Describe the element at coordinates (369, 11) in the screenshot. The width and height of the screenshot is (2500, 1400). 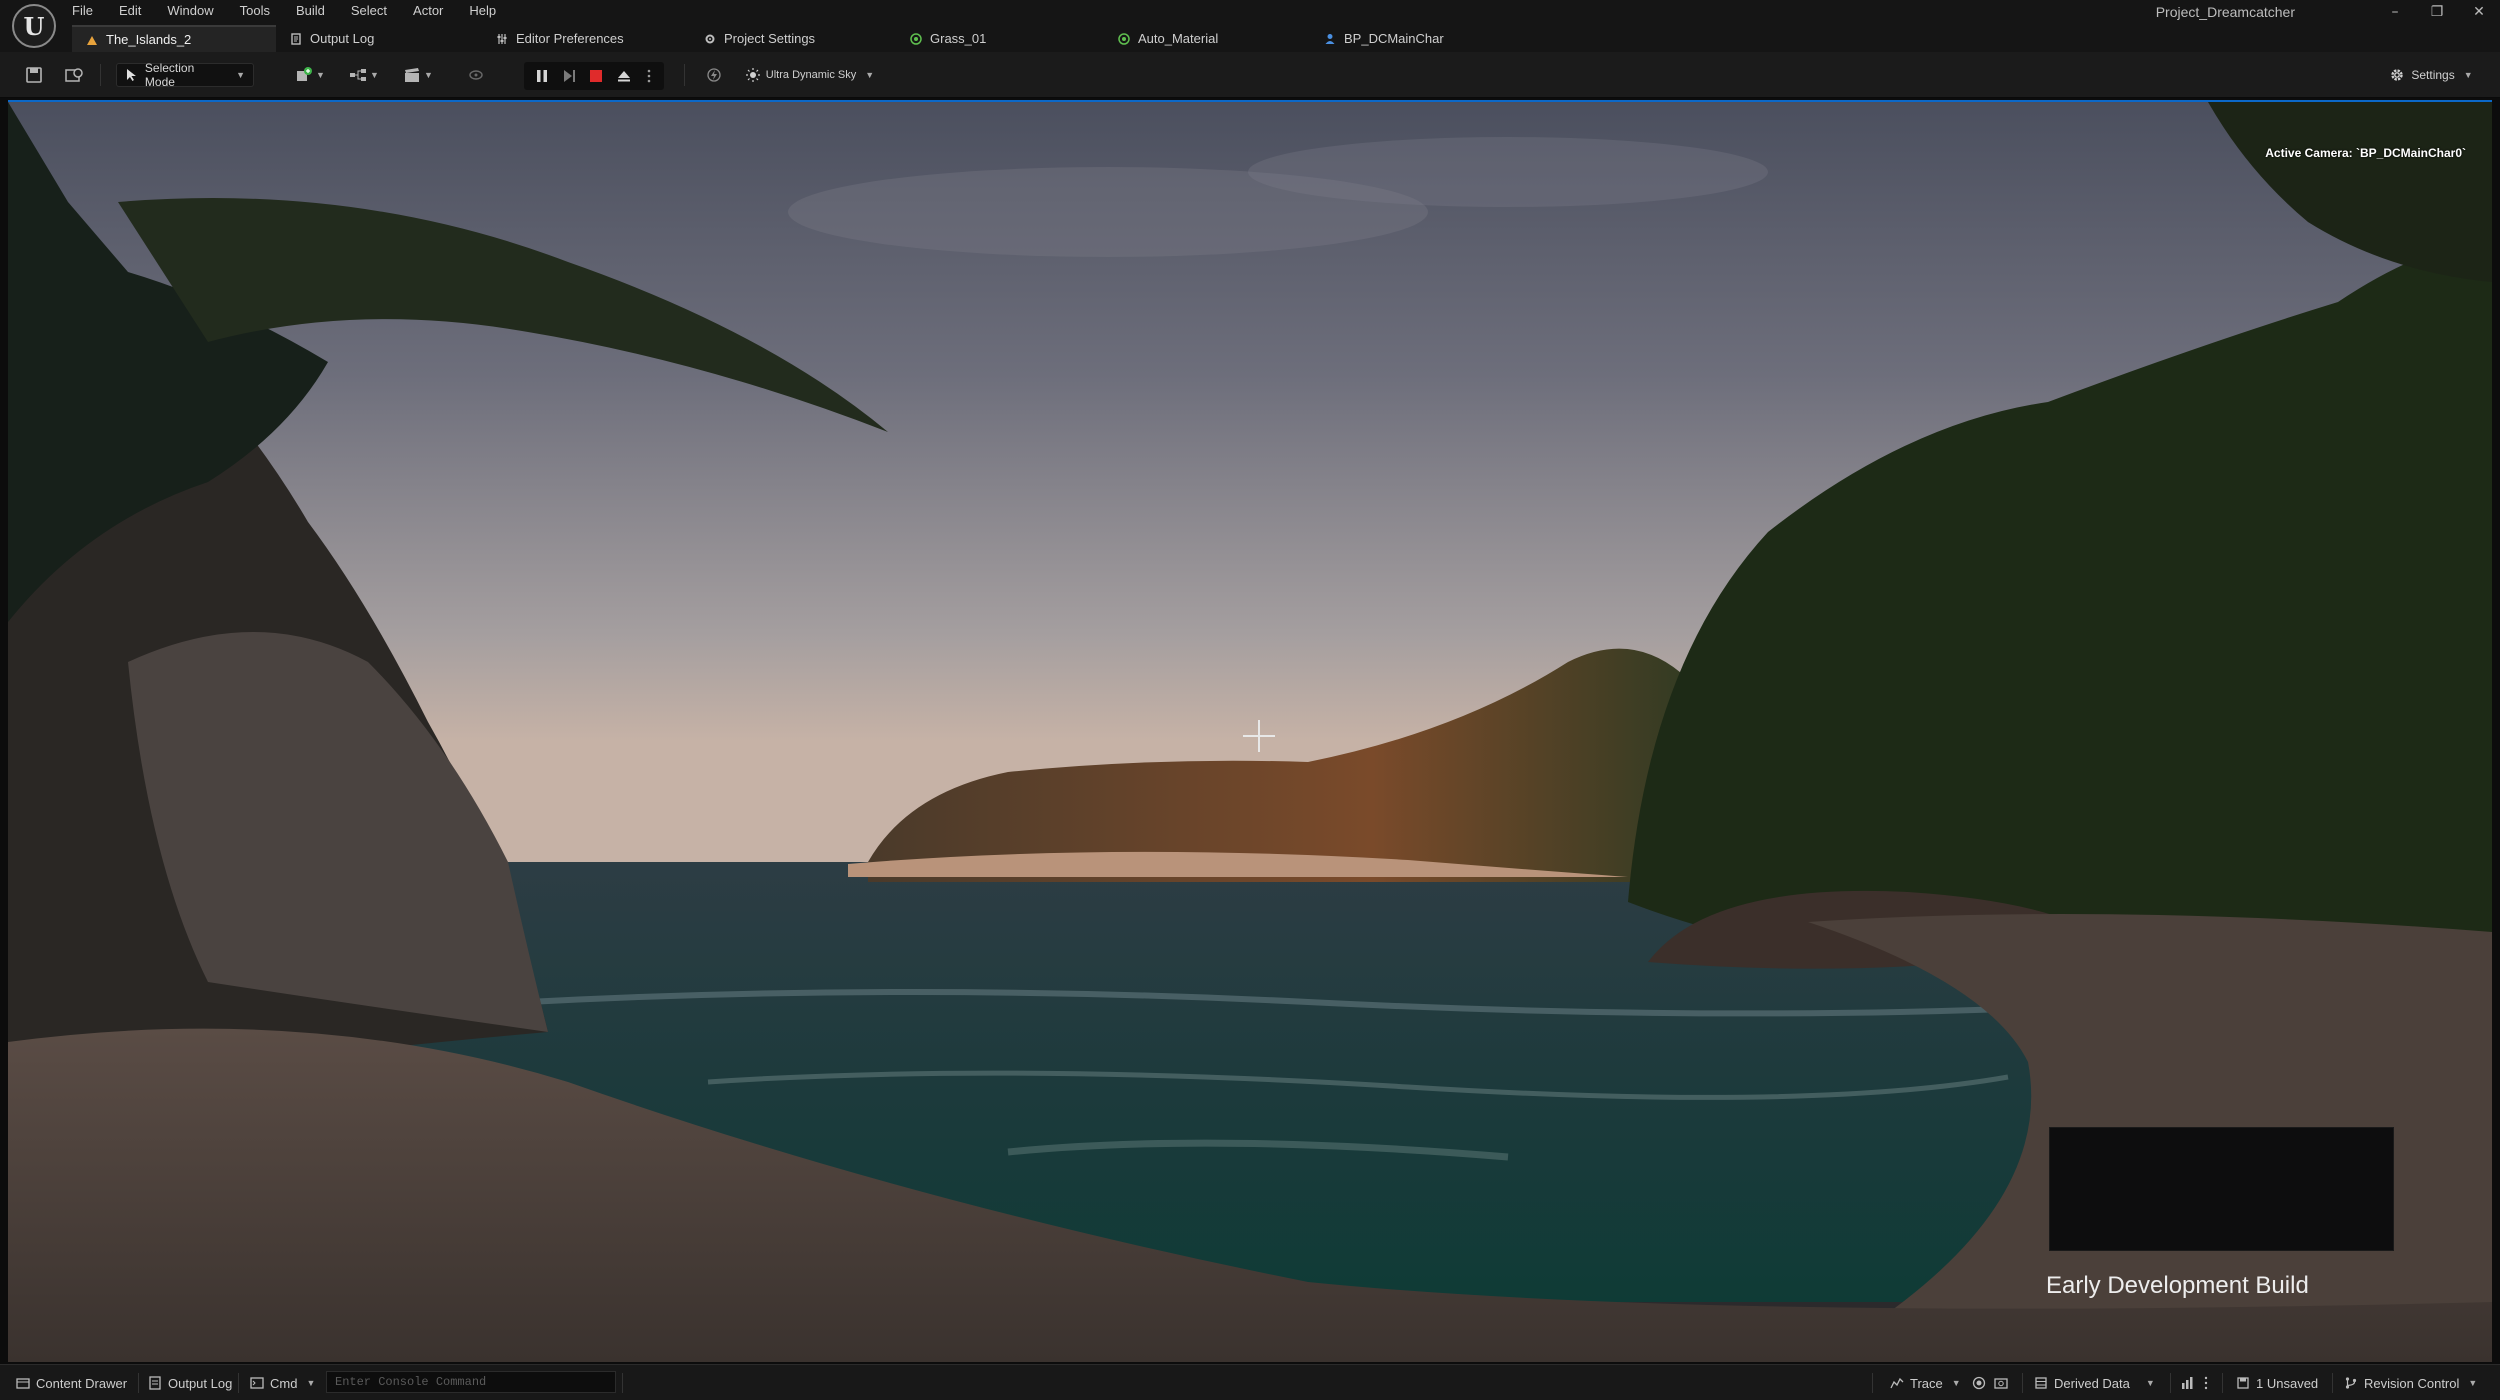
I see `menu-select: Select` at that location.